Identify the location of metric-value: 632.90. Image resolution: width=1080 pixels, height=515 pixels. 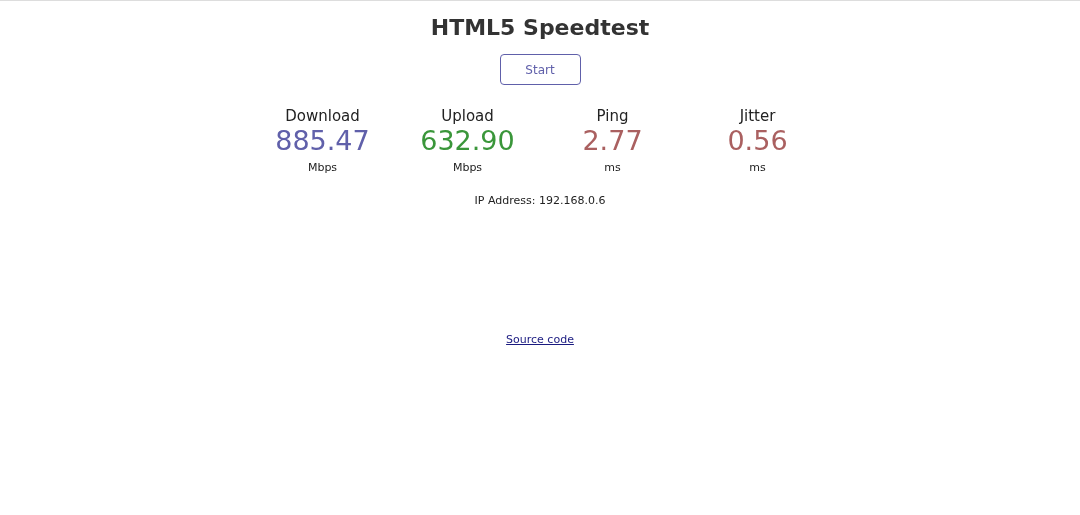
(467, 141).